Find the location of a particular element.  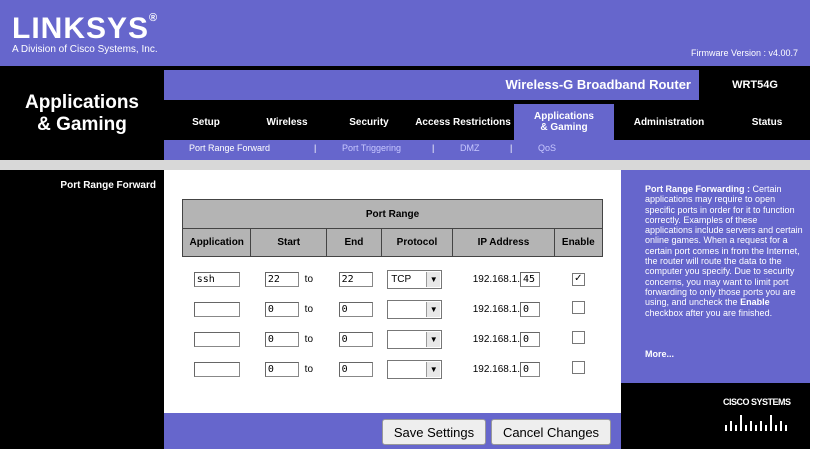

subtab-port-range-forward: Port Range Forward is located at coordinates (229, 148).